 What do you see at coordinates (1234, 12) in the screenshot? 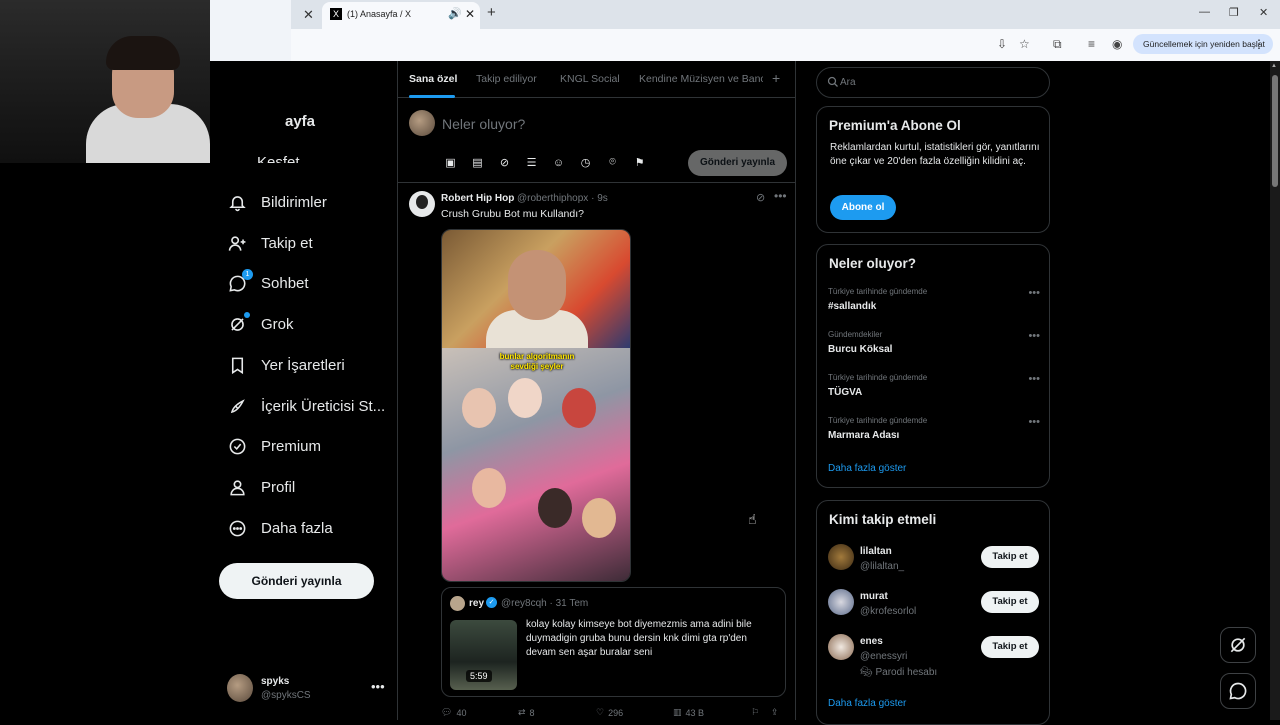
I see `restore-button: ❐` at bounding box center [1234, 12].